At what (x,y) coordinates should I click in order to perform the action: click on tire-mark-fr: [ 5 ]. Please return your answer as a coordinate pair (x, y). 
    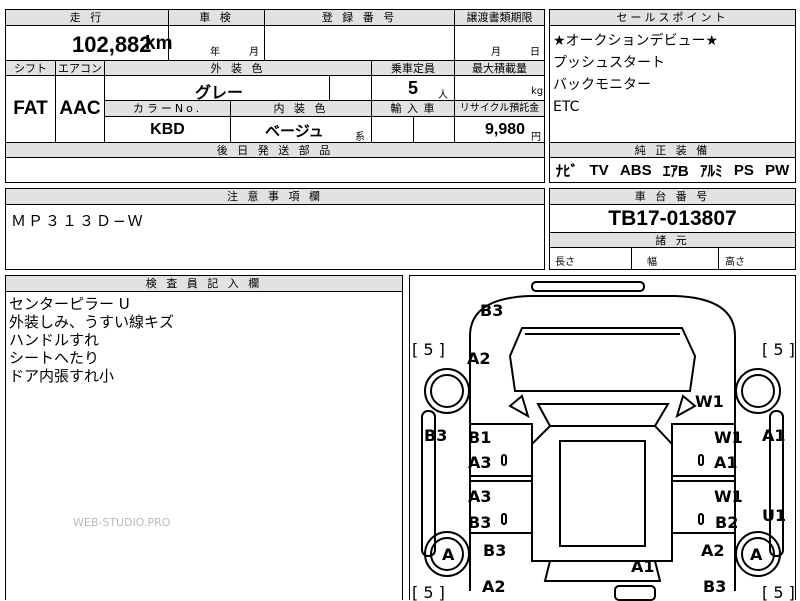
    Looking at the image, I should click on (778, 349).